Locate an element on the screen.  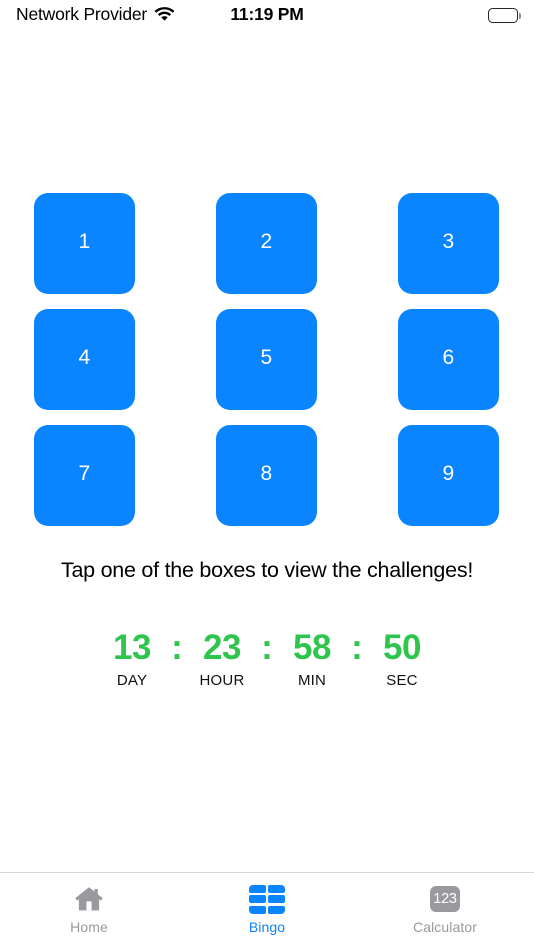
bingo-cell-3: 3 is located at coordinates (448, 243).